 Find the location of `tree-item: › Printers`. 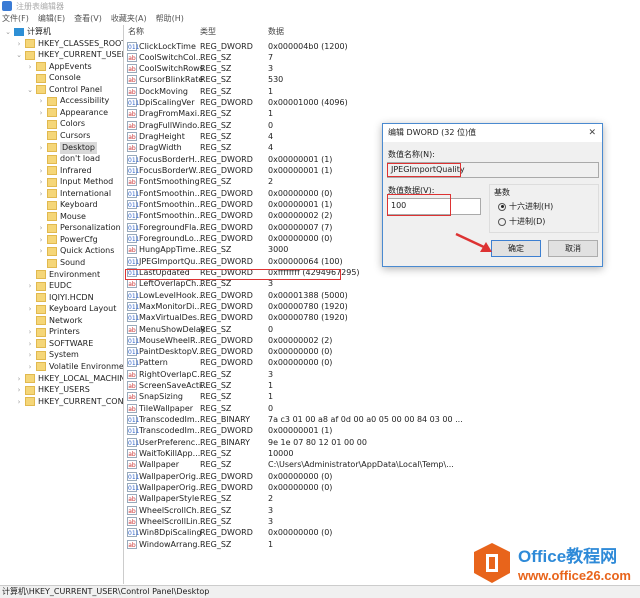

tree-item: › Printers is located at coordinates (53, 332).